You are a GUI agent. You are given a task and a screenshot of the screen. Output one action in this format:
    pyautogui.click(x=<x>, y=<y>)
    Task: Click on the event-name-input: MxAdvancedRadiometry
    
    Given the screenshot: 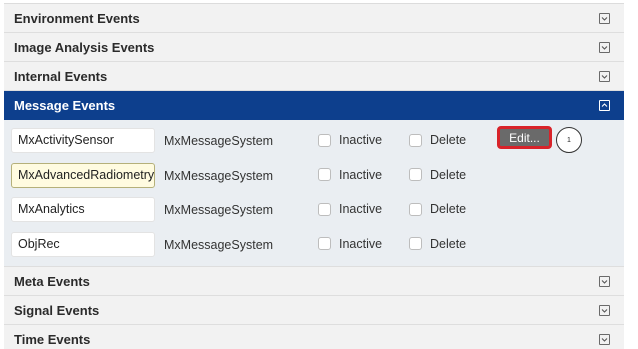 What is the action you would take?
    pyautogui.click(x=83, y=175)
    